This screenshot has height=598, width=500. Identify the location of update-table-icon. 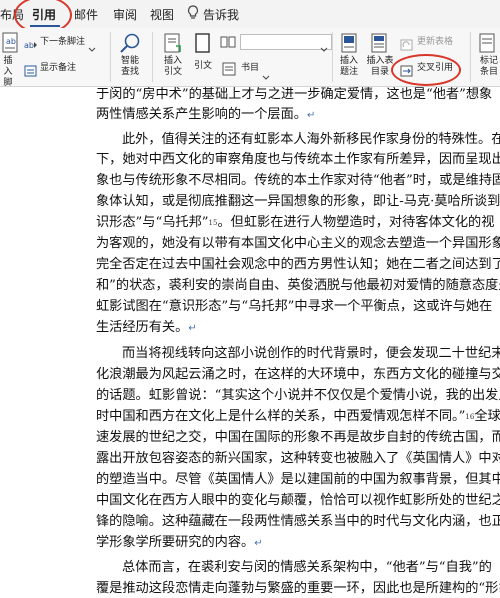
(407, 45).